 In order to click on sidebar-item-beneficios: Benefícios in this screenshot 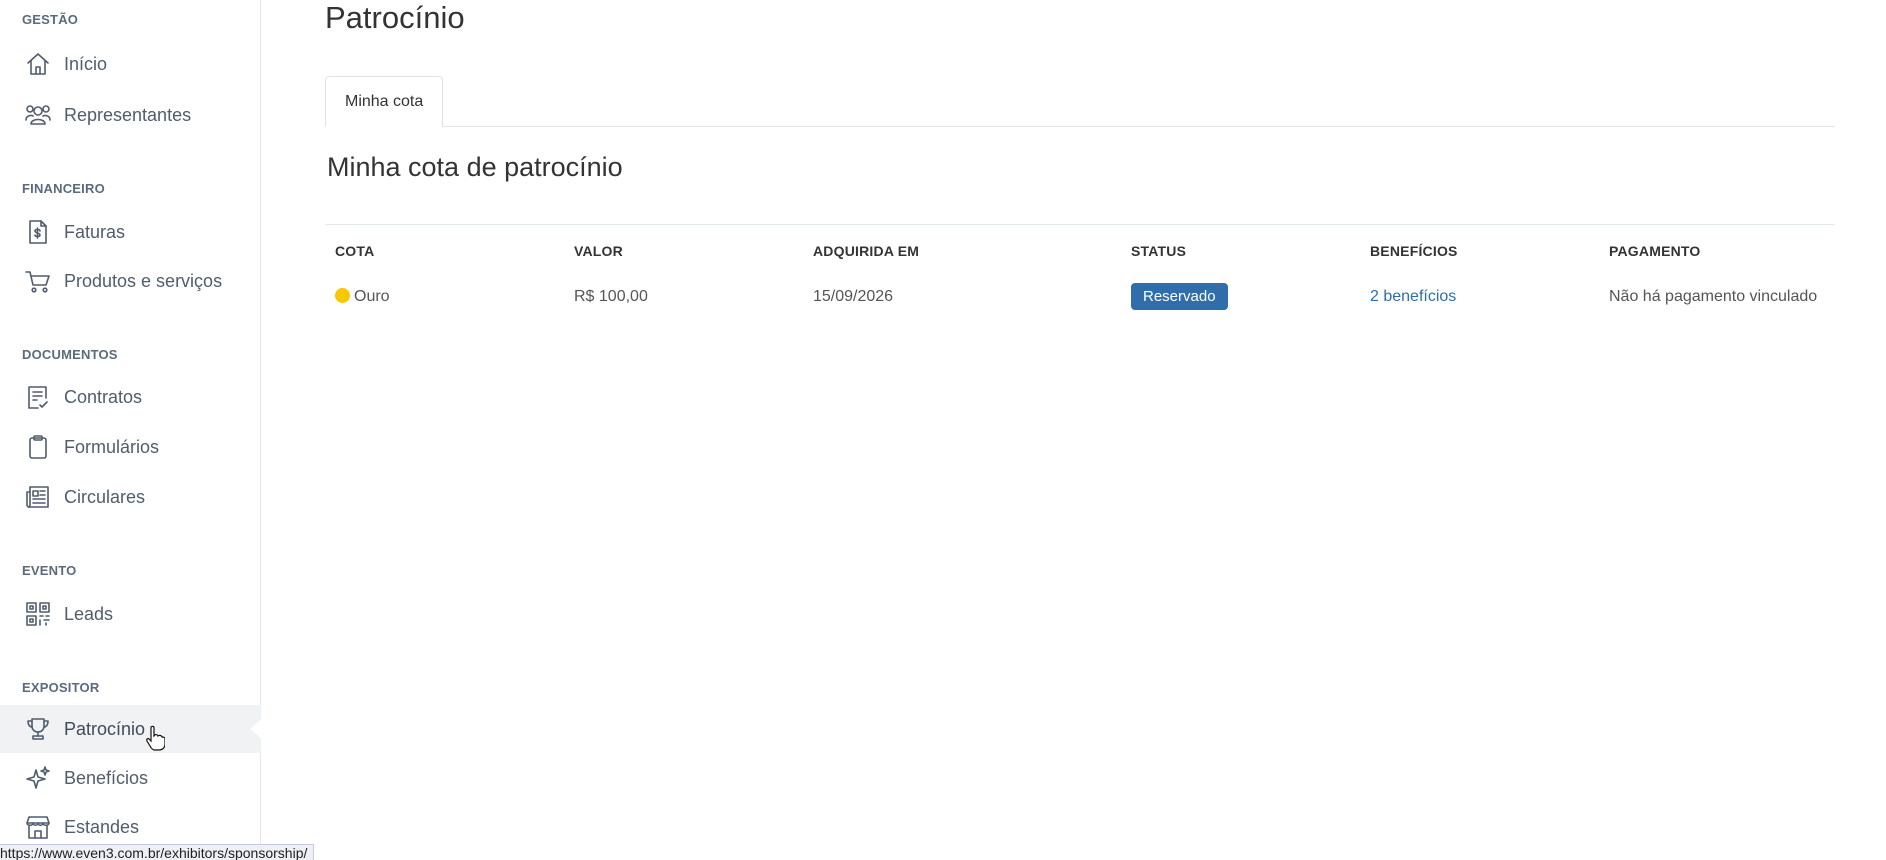, I will do `click(130, 778)`.